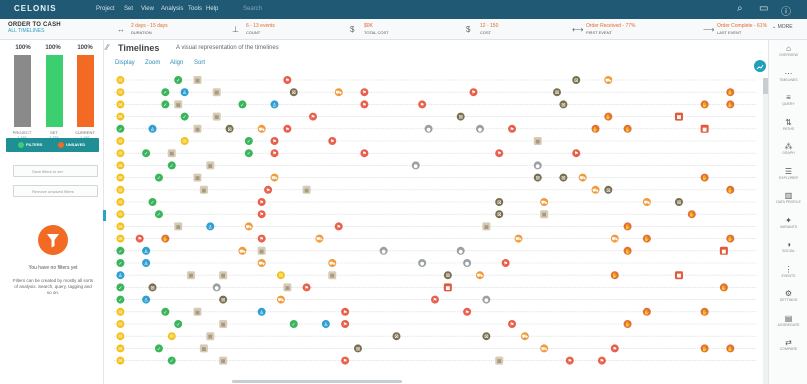  I want to click on rail-timelines-button: ⋯ TIMELINES, so click(788, 75).